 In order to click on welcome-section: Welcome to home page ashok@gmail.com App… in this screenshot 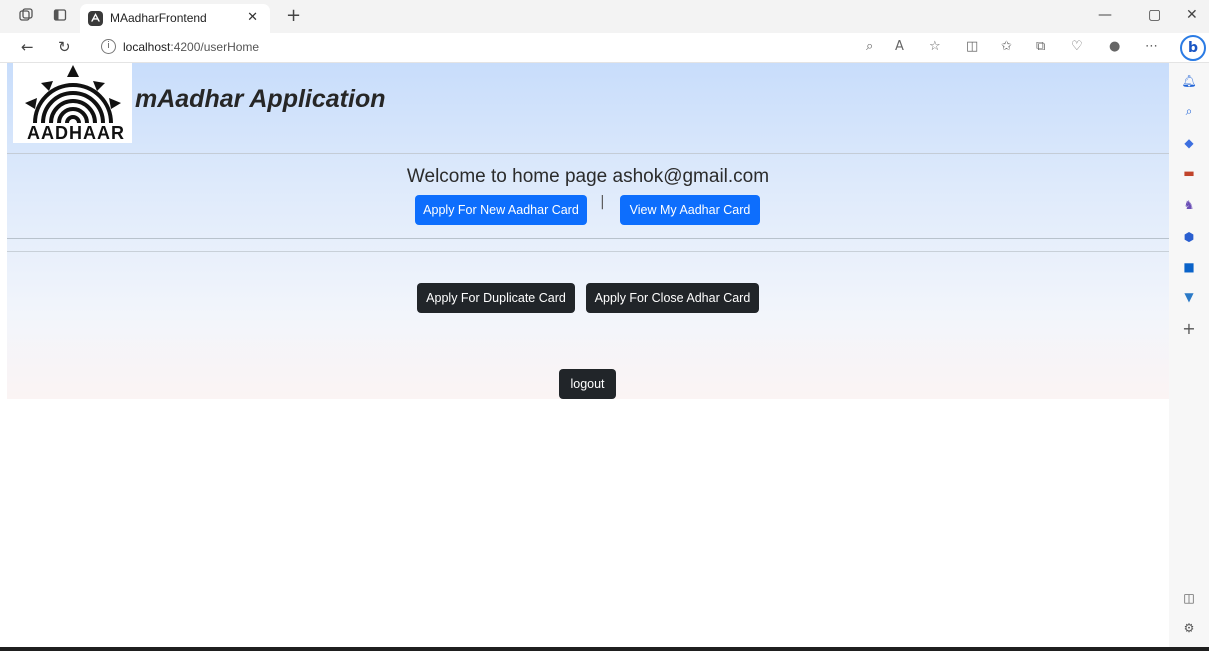, I will do `click(588, 196)`.